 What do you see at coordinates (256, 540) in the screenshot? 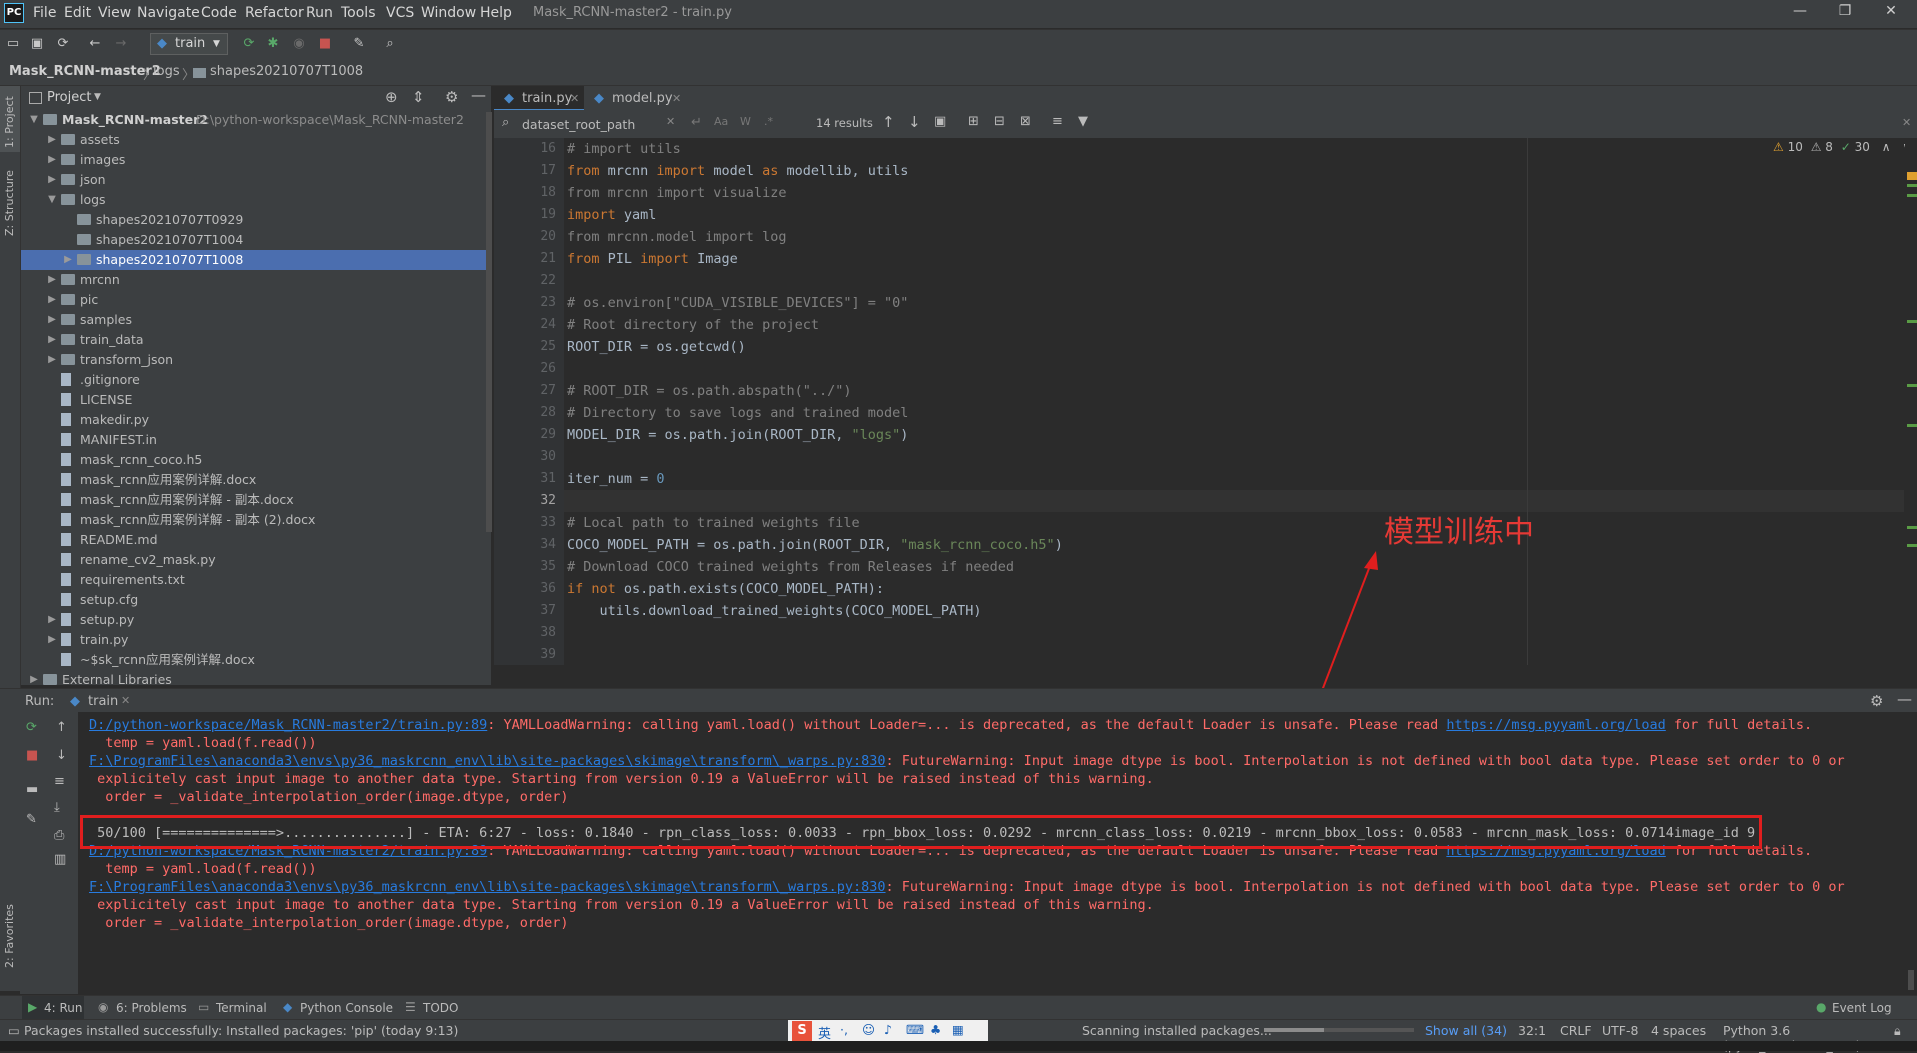
I see `tree-file: README.md` at bounding box center [256, 540].